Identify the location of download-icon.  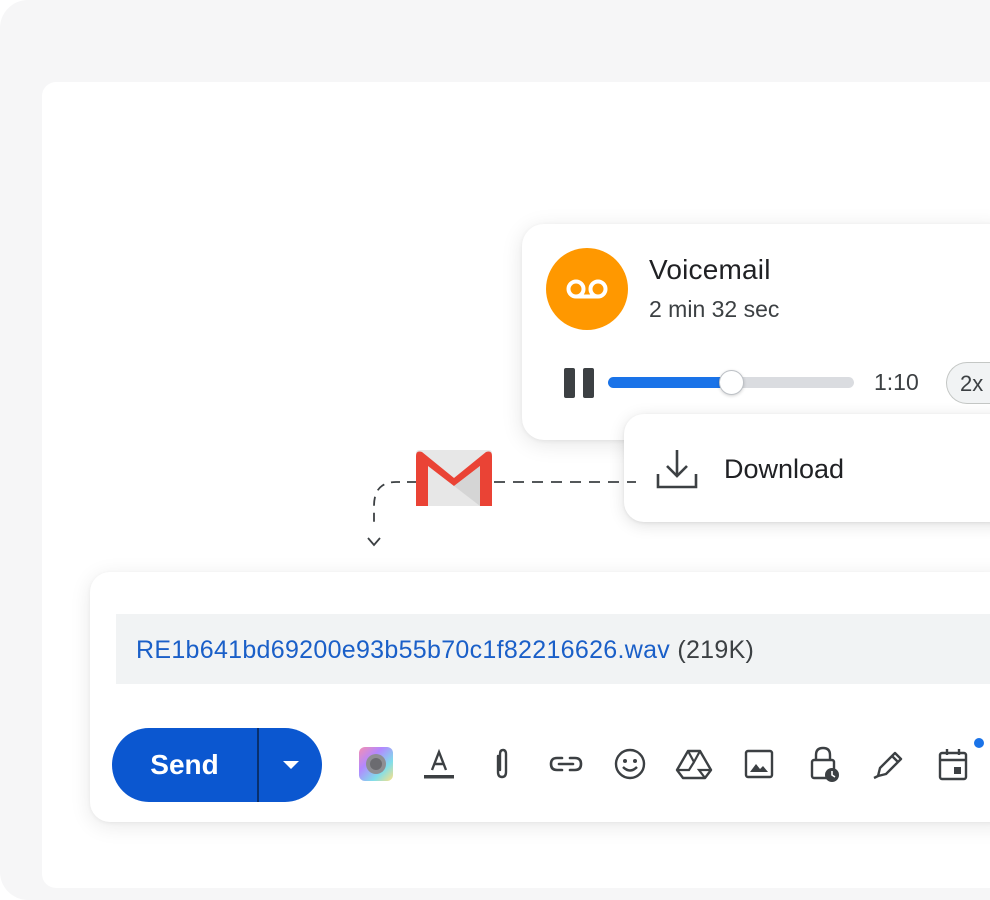
(677, 469).